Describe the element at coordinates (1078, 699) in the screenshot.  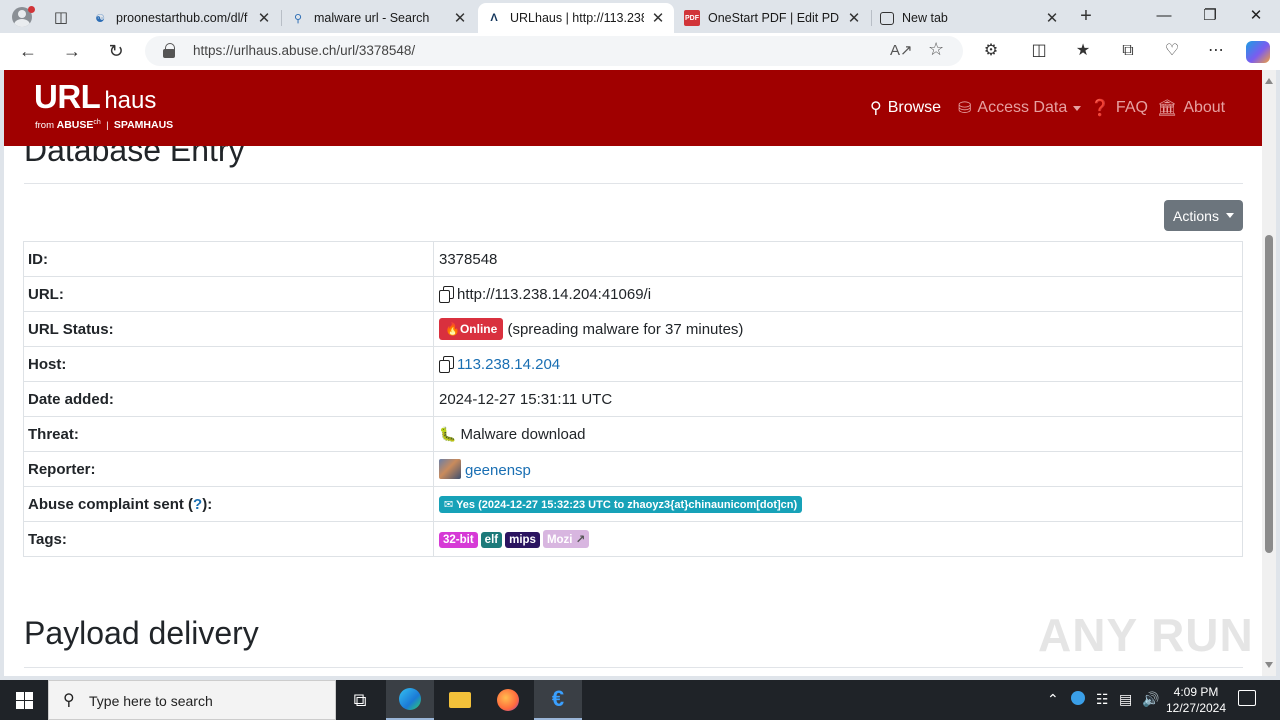
I see `edge-tray-icon` at that location.